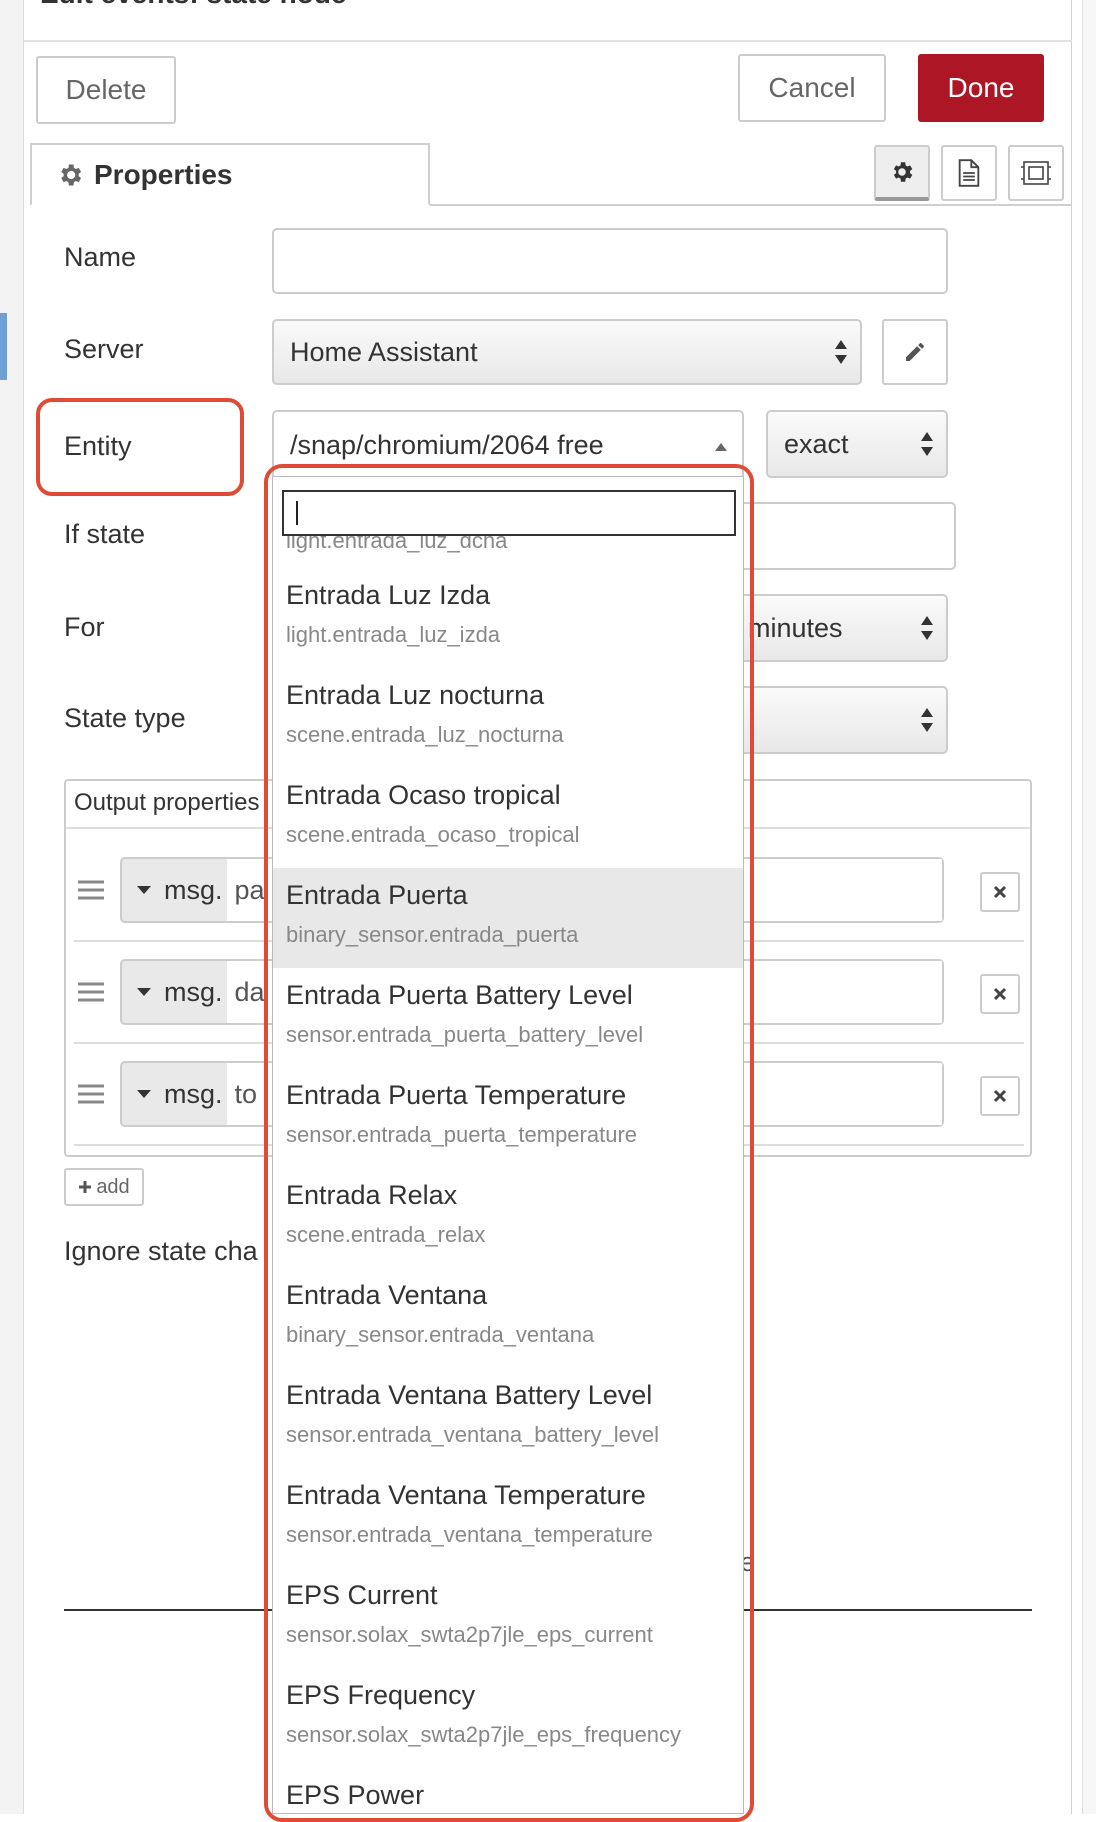  I want to click on tab-properties: Properties, so click(230, 174).